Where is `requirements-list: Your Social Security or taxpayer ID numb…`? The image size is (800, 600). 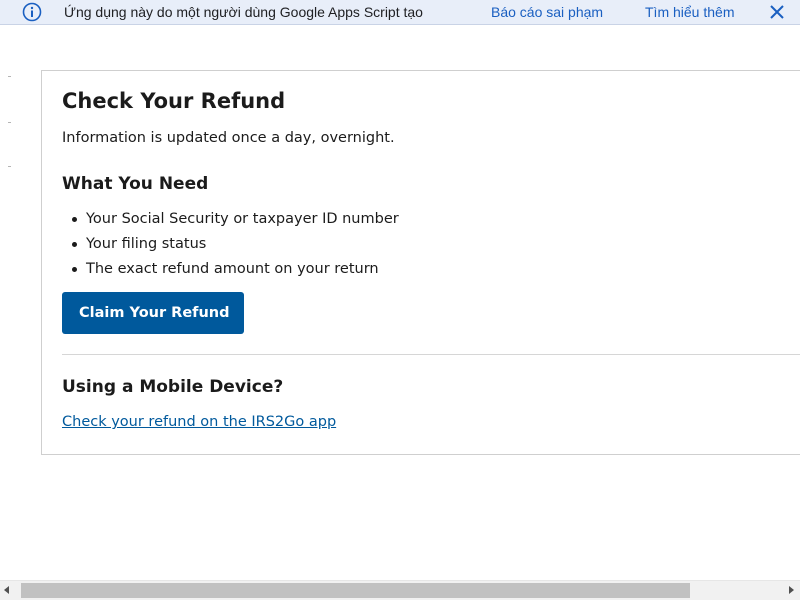 requirements-list: Your Social Security or taxpayer ID numb… is located at coordinates (230, 246).